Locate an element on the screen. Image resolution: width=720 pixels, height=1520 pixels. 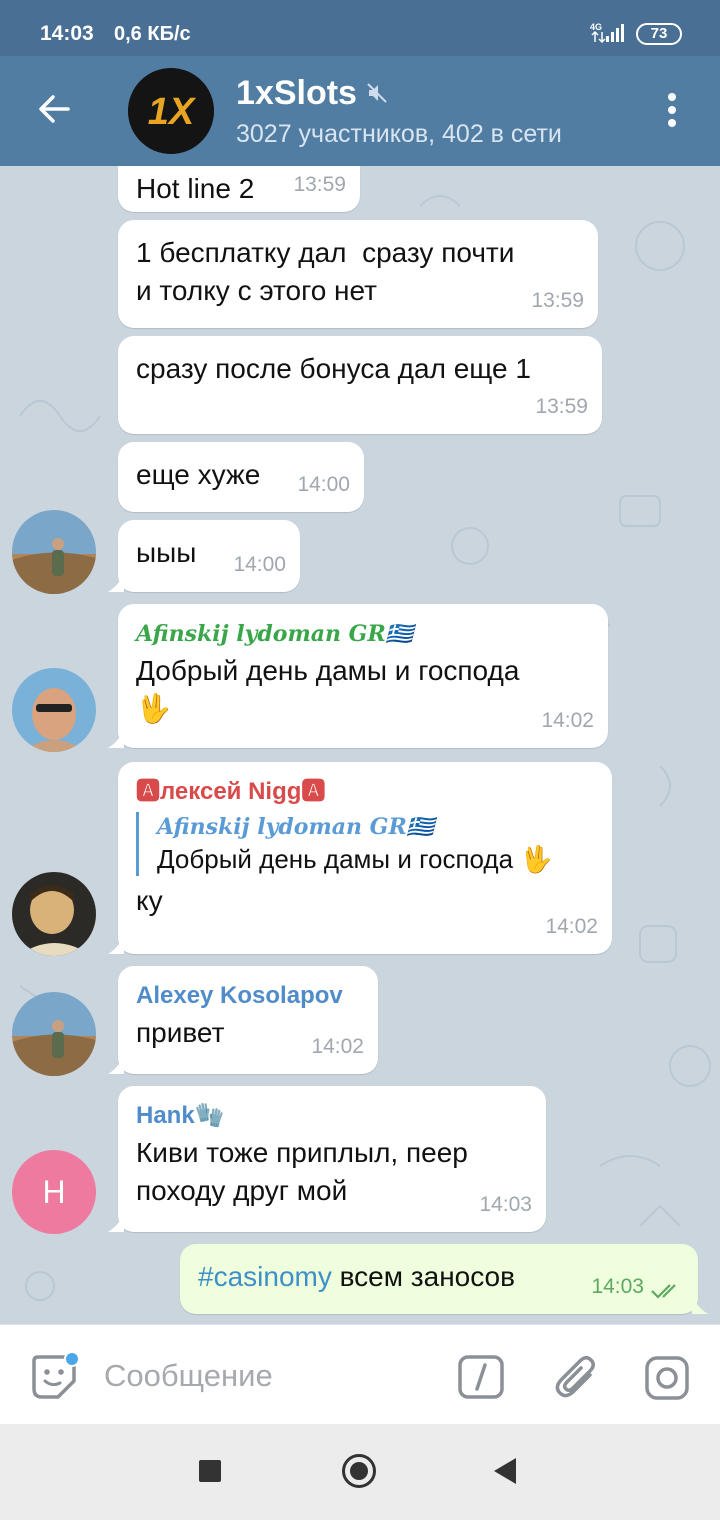
reply-sender-name: Afinskij lydoman GR🇬🇷 is located at coordinates (296, 827).